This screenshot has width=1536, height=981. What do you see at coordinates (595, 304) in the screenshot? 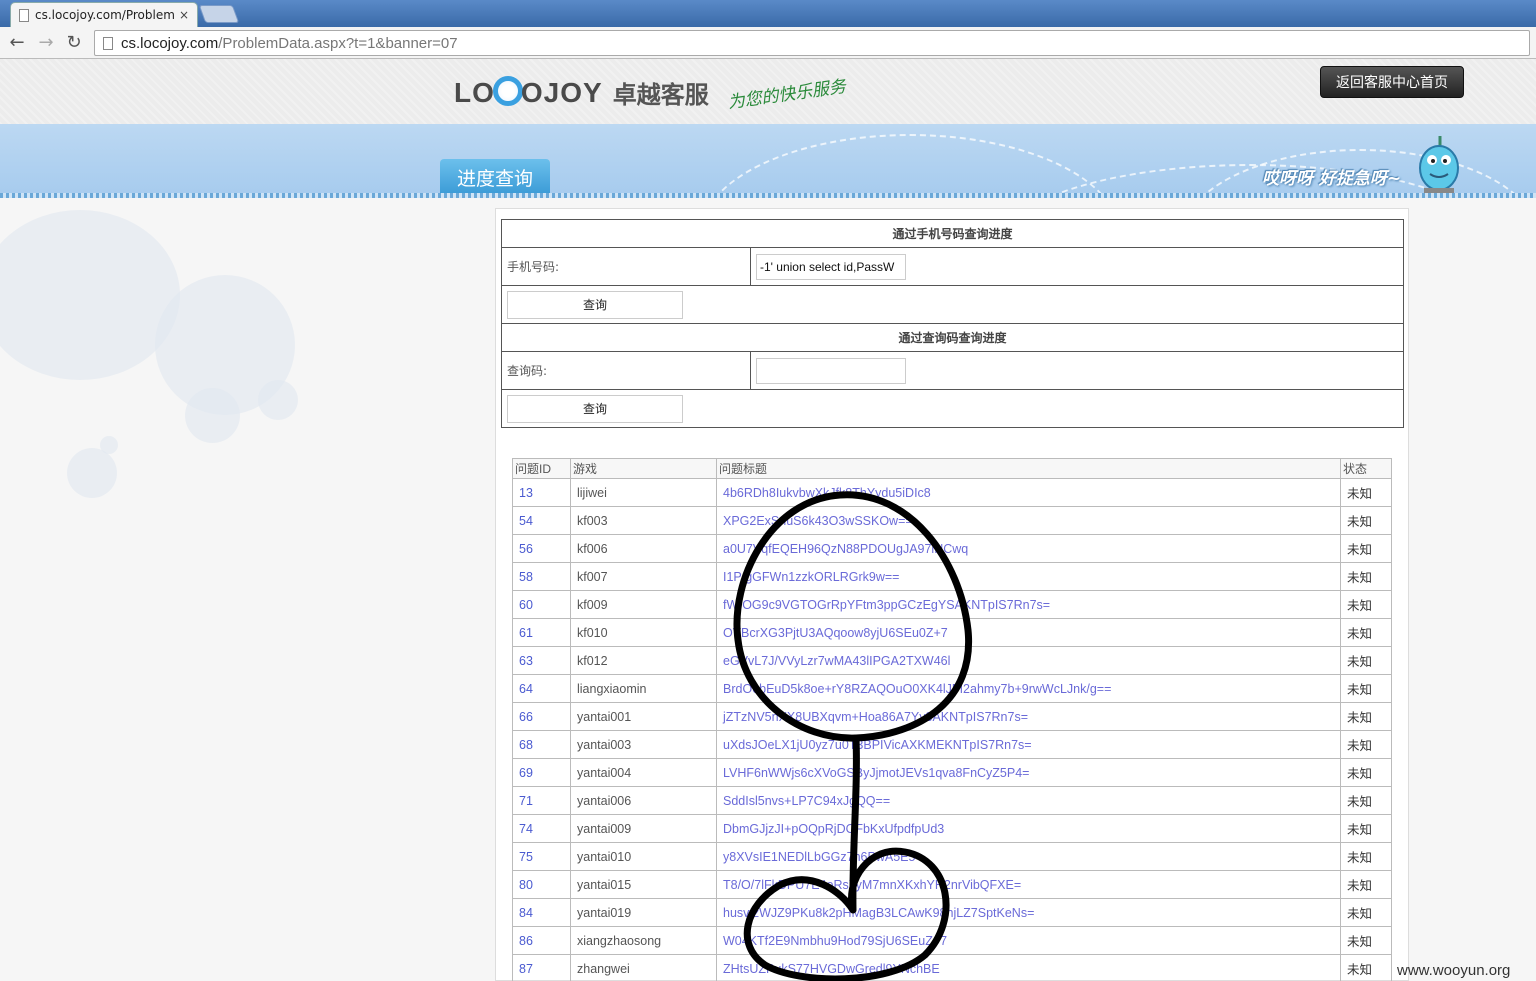
I see `phone-query-button: 查询` at bounding box center [595, 304].